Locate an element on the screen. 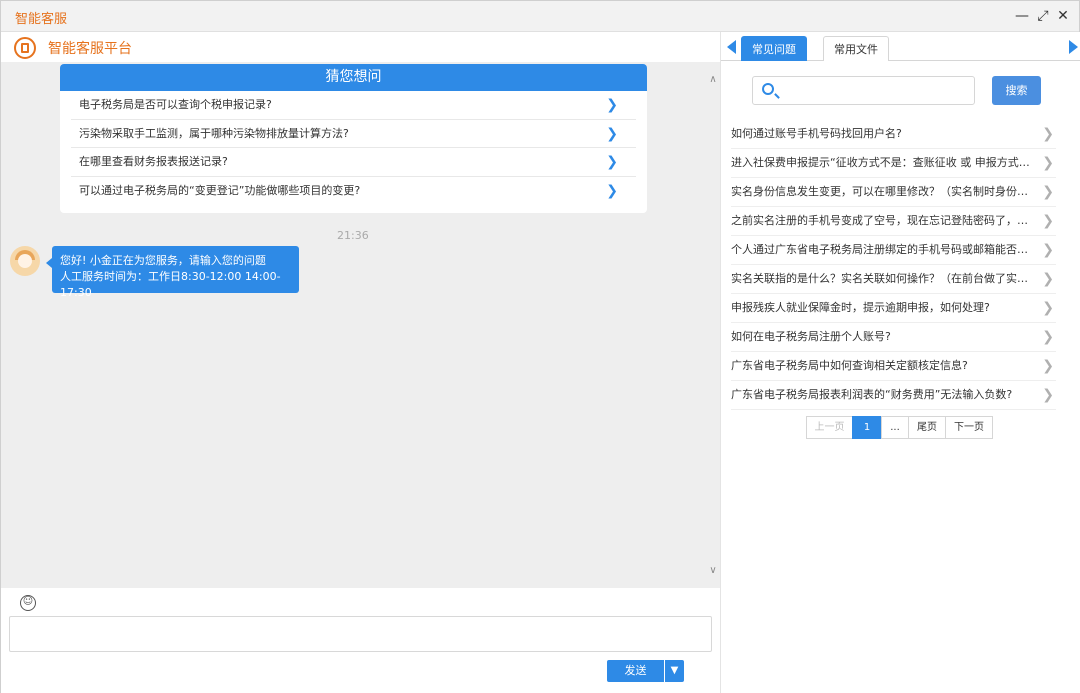 Image resolution: width=1080 pixels, height=693 pixels. tab-scroll-right-icon is located at coordinates (1073, 47).